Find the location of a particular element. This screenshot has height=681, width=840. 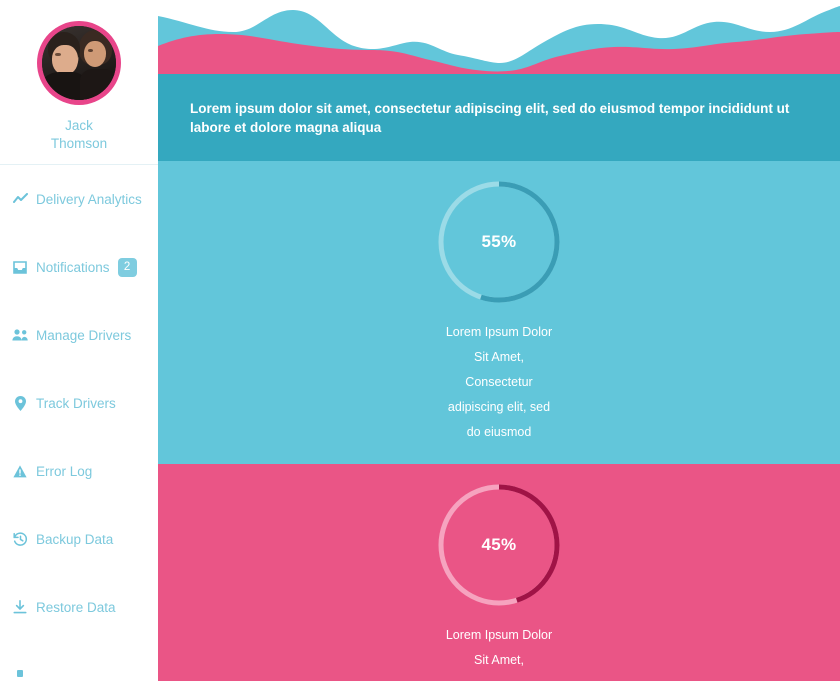

partial-icon is located at coordinates (20, 673).